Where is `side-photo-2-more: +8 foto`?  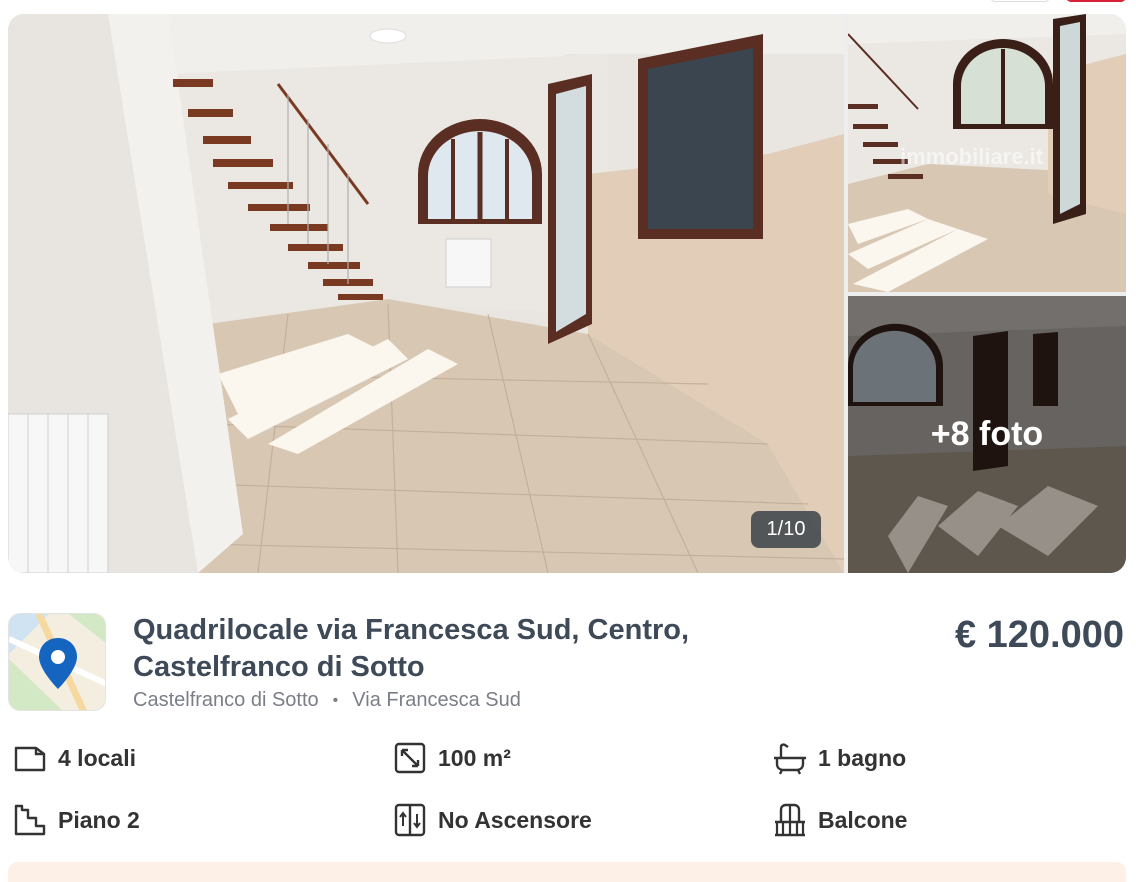
side-photo-2-more: +8 foto is located at coordinates (987, 434).